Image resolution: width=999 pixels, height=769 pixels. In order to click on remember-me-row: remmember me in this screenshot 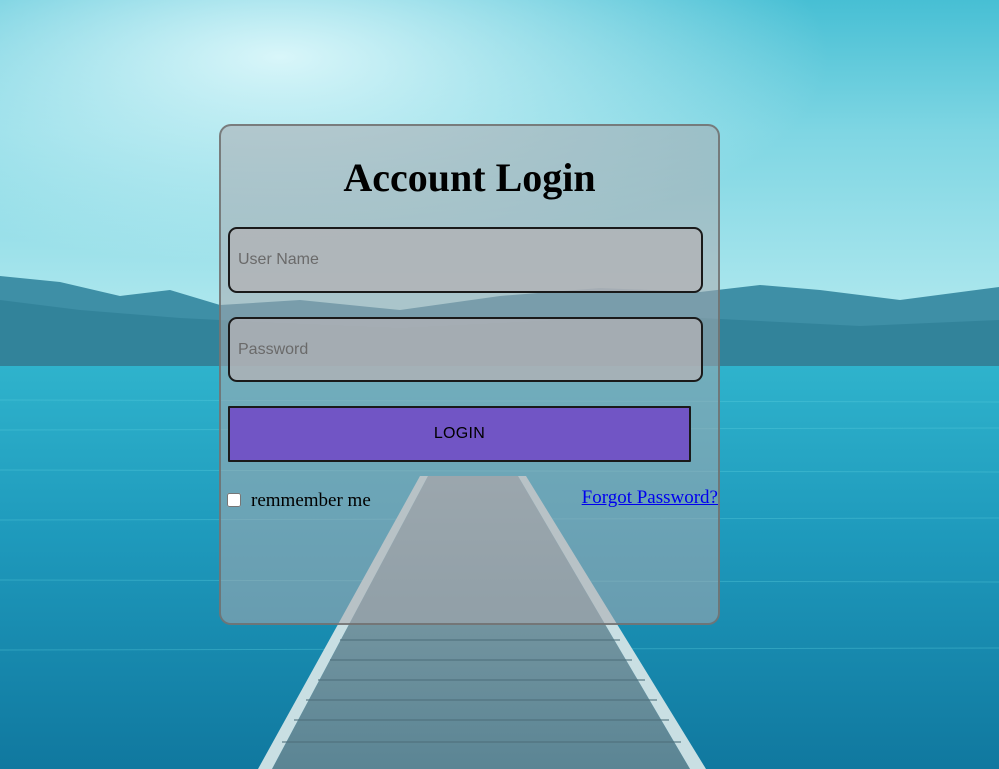, I will do `click(299, 500)`.